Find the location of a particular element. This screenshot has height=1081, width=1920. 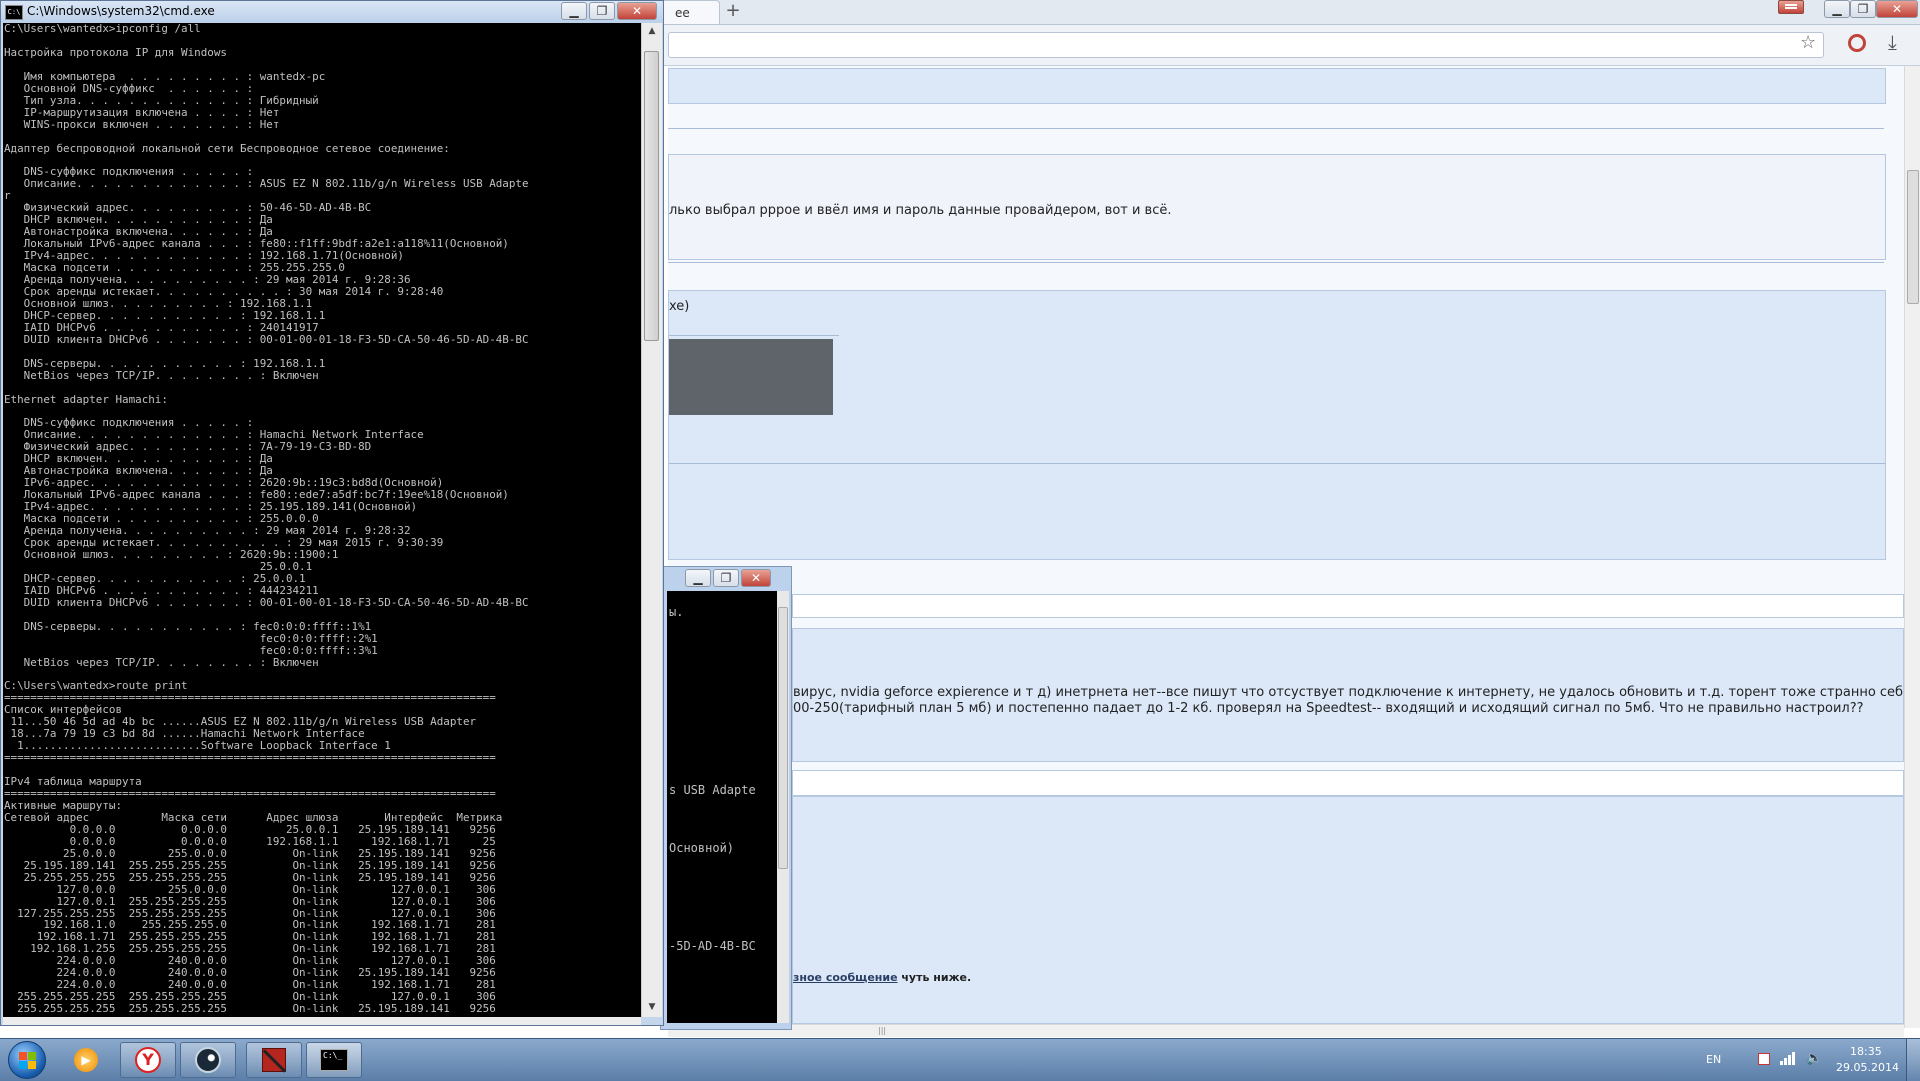

taskbar-command-prompt: C:\_ is located at coordinates (334, 1060).